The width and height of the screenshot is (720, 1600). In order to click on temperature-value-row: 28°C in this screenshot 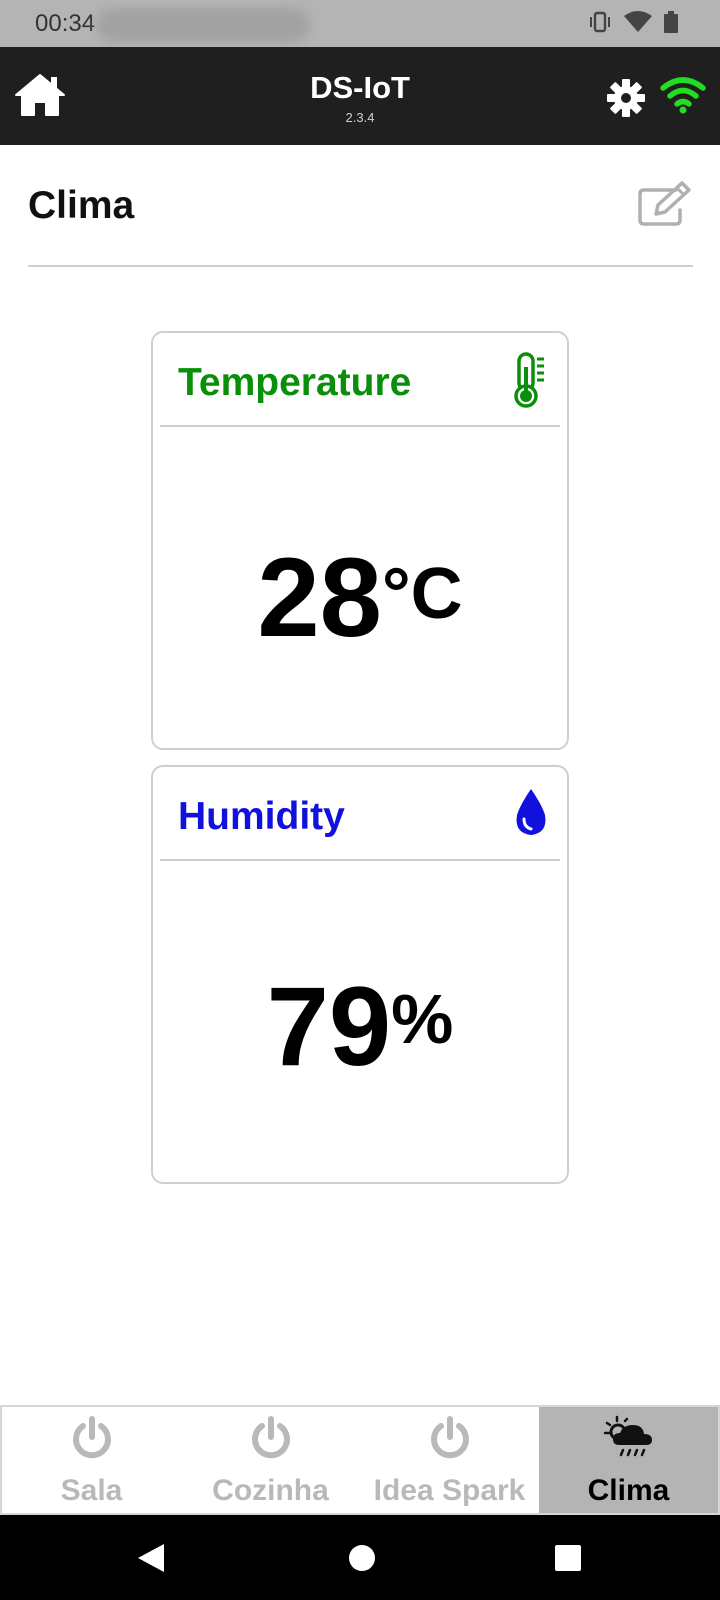, I will do `click(360, 597)`.